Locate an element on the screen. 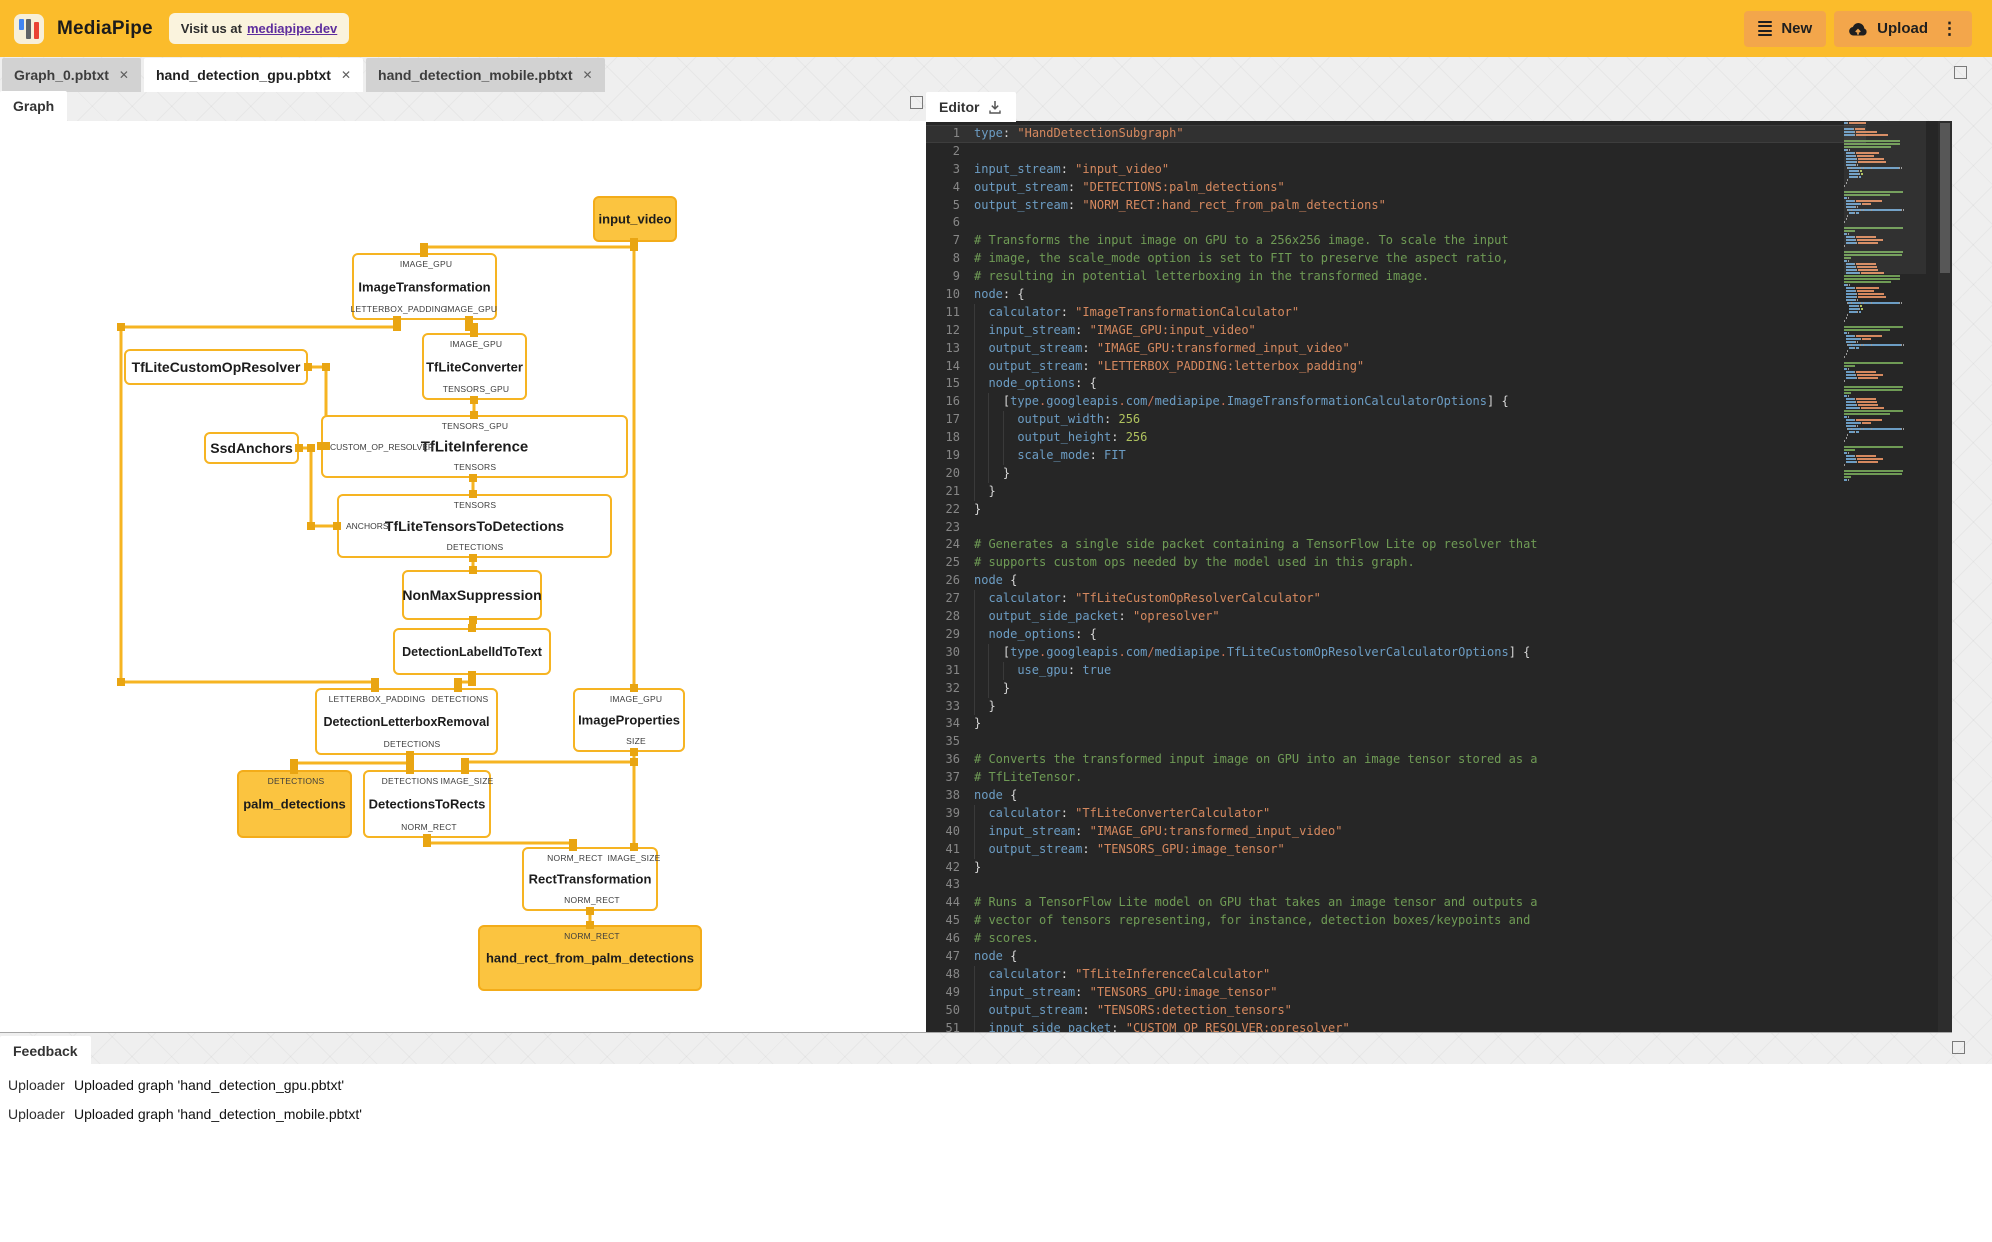 This screenshot has width=1992, height=1242. code-line: 37 # TfLiteTensor. is located at coordinates (1396, 778).